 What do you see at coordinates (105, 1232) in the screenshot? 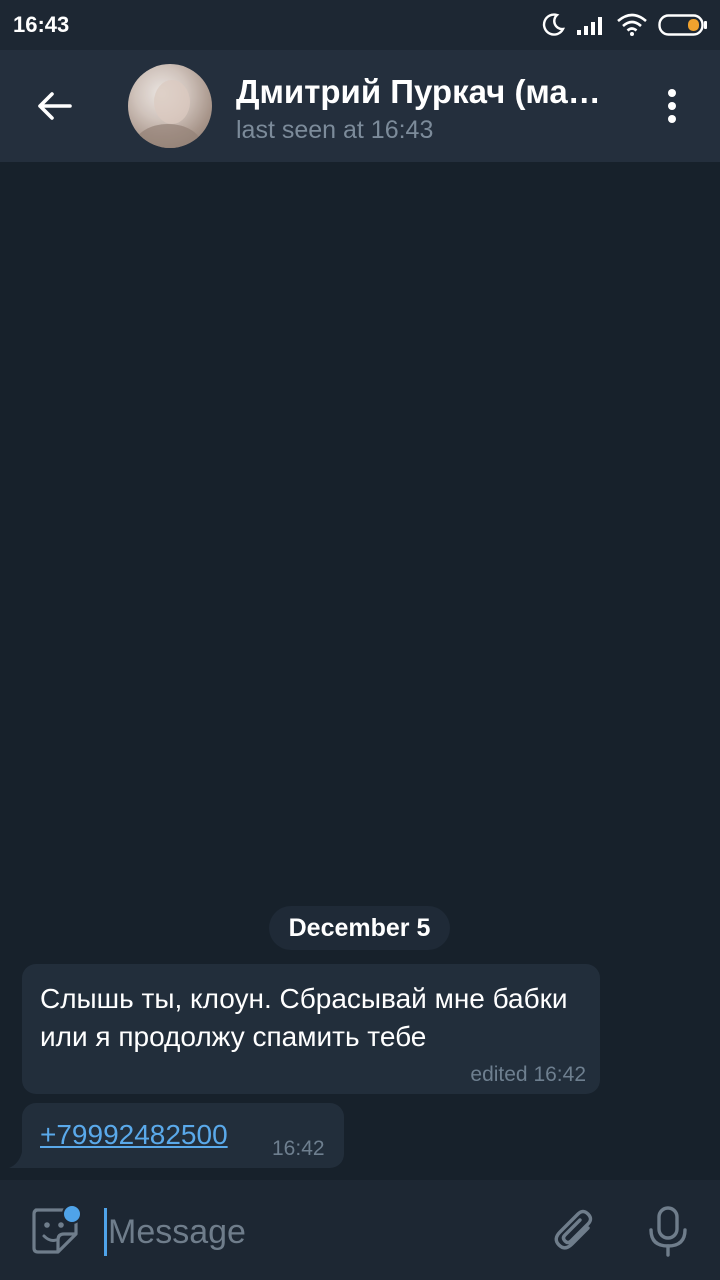
I see `text-cursor` at bounding box center [105, 1232].